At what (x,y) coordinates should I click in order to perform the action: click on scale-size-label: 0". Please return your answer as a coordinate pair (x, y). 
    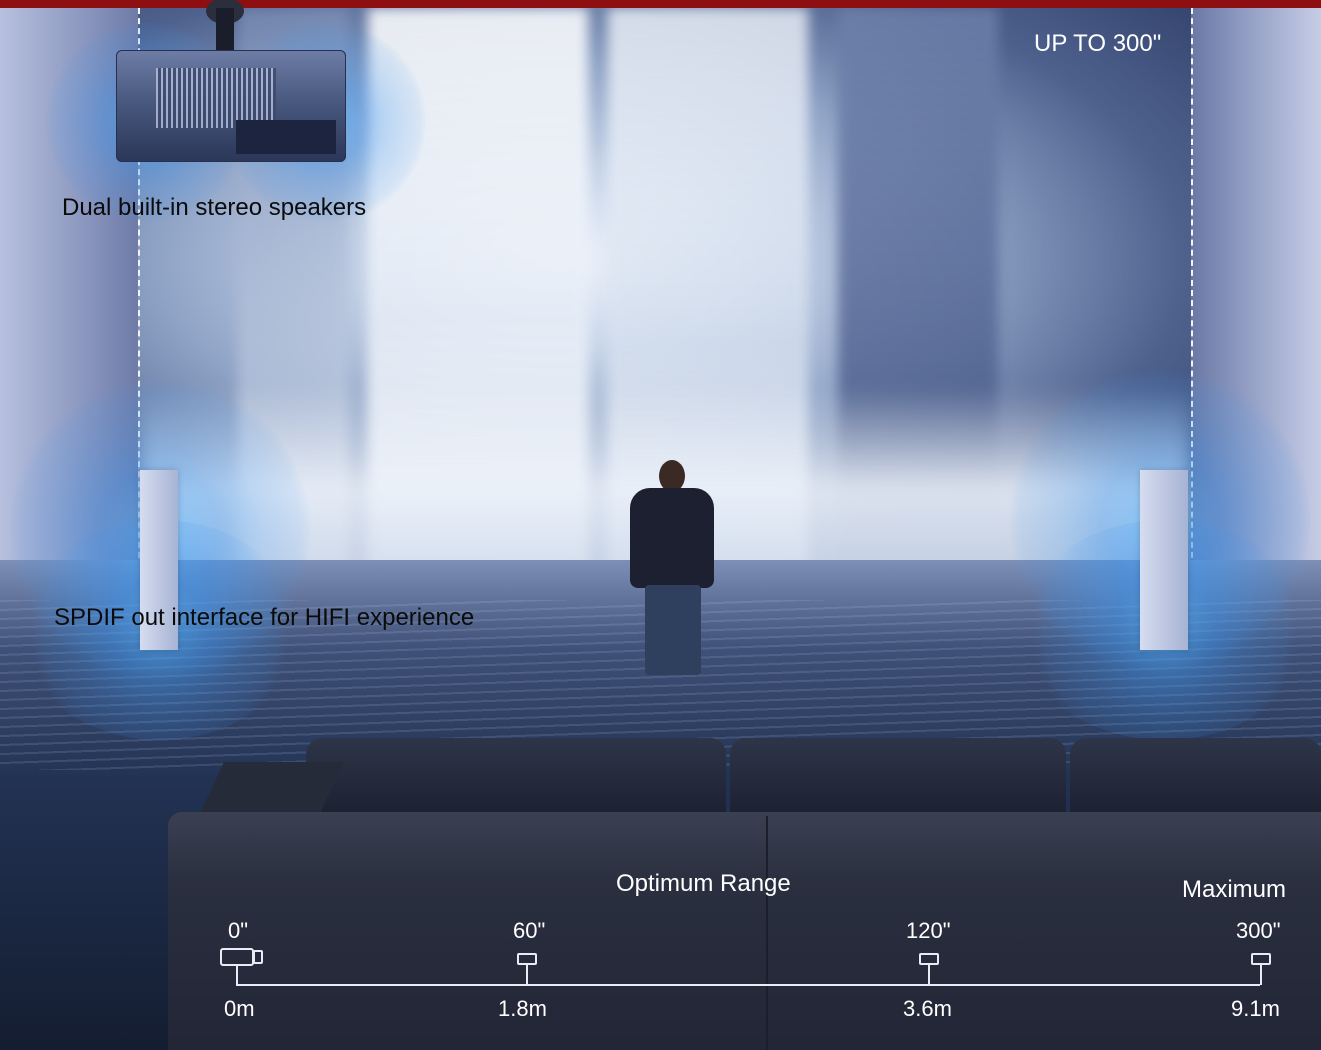
    Looking at the image, I should click on (238, 930).